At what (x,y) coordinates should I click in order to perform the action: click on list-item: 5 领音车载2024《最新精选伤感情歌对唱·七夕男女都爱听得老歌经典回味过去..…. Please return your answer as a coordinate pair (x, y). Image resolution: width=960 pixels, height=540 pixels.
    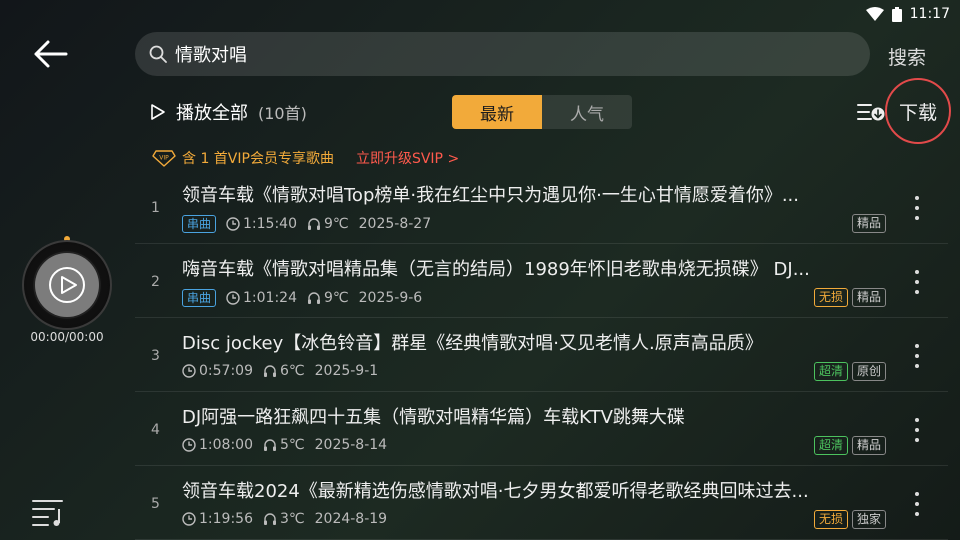
    Looking at the image, I should click on (541, 503).